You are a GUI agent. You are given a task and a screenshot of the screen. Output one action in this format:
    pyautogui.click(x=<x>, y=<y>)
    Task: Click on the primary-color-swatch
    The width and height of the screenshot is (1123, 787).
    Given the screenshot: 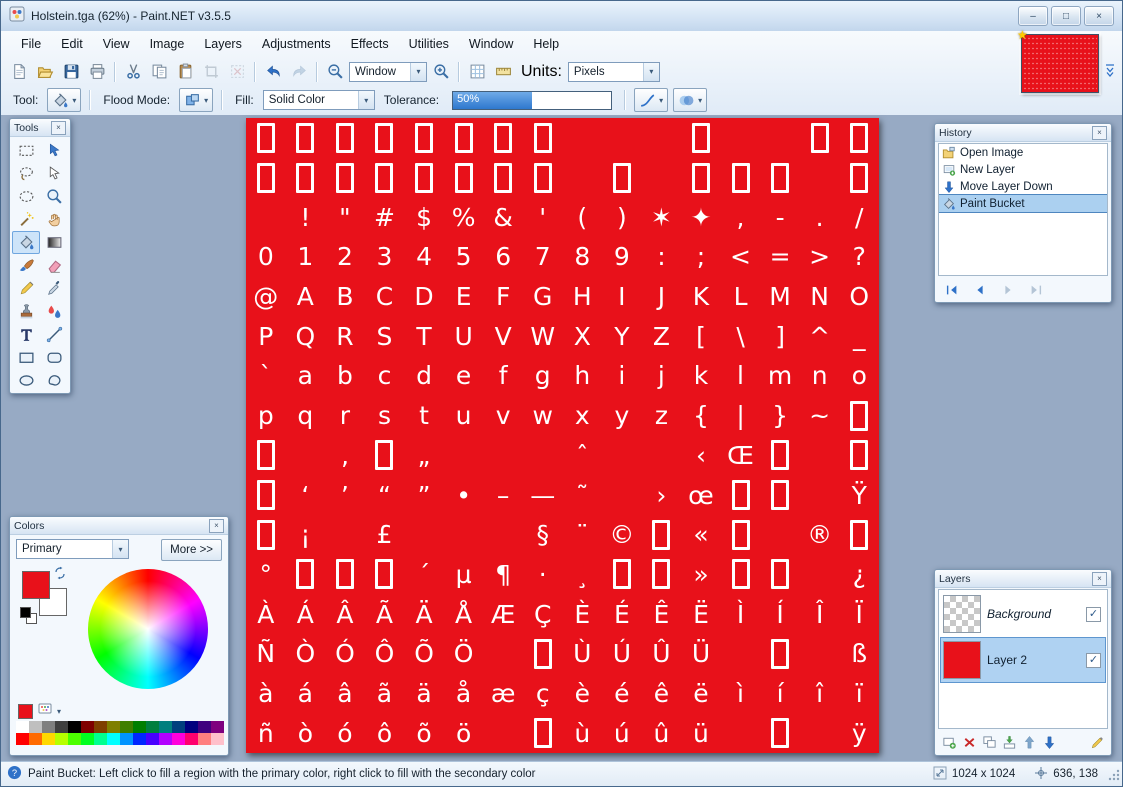 What is the action you would take?
    pyautogui.click(x=36, y=585)
    